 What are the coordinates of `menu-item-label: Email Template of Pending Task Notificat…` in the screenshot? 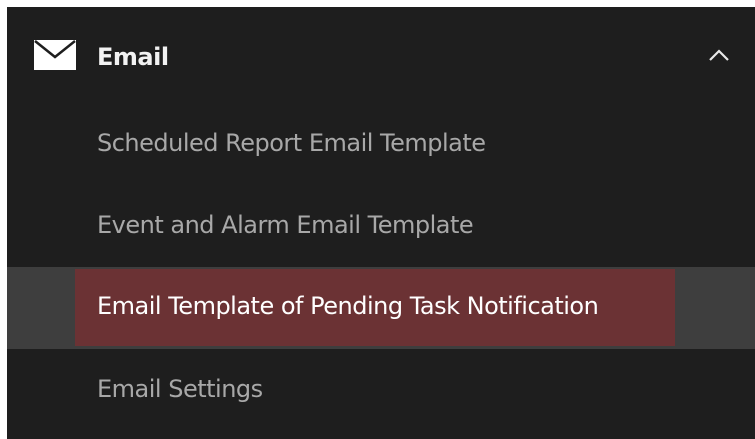 It's located at (348, 306).